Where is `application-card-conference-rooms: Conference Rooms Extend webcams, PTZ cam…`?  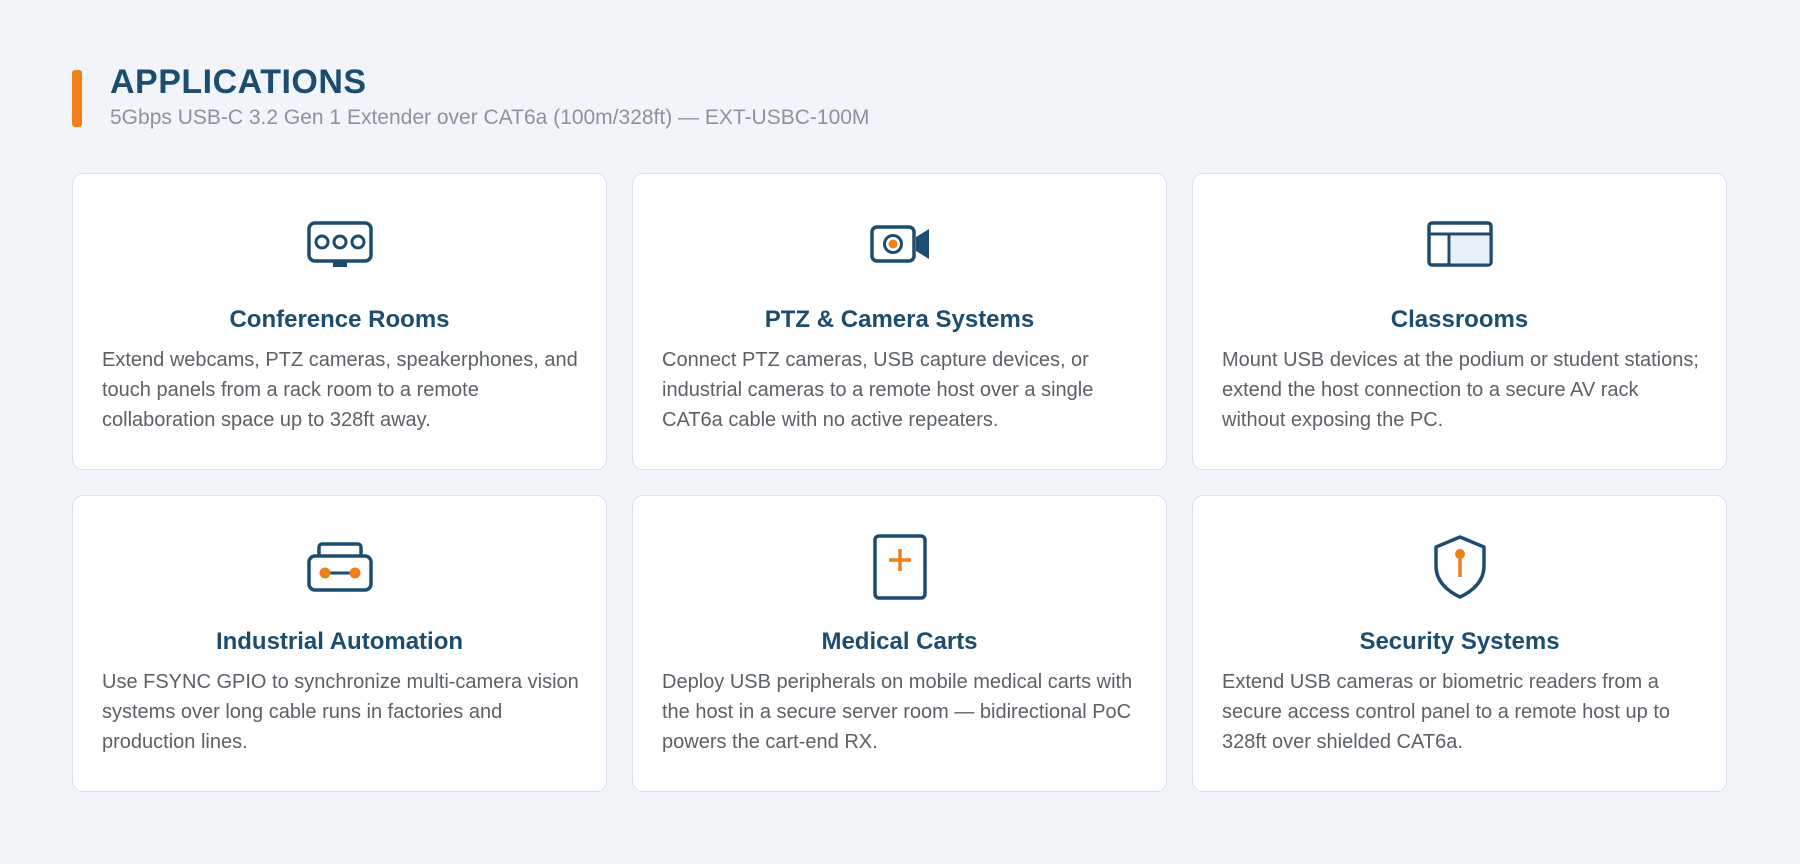 application-card-conference-rooms: Conference Rooms Extend webcams, PTZ cam… is located at coordinates (339, 321).